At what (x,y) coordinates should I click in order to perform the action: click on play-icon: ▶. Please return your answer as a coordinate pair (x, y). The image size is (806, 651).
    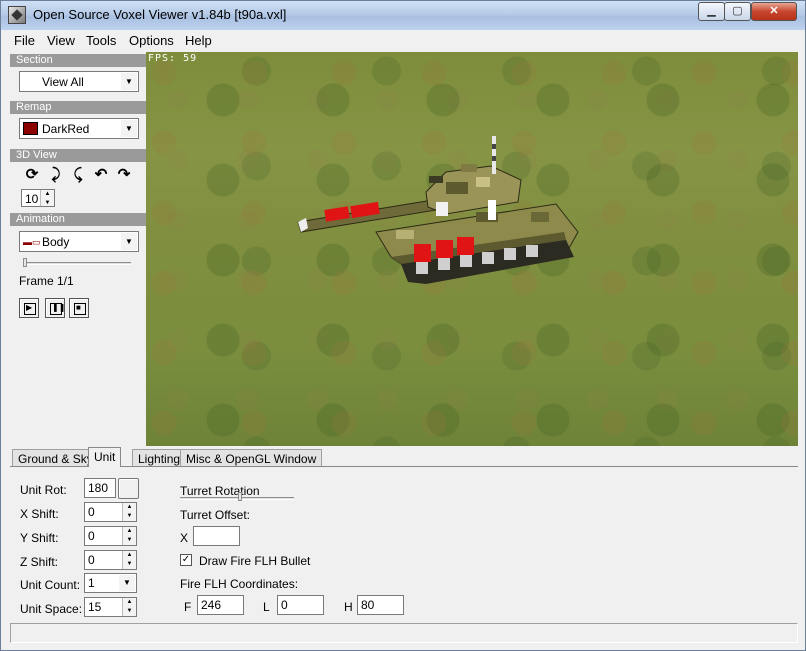
    Looking at the image, I should click on (29, 307).